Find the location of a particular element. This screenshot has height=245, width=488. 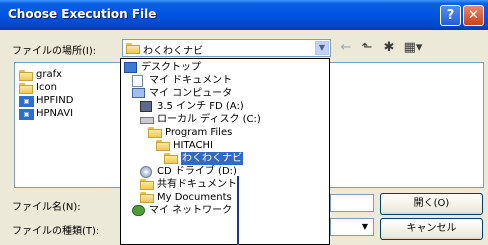

network-icon is located at coordinates (138, 210).